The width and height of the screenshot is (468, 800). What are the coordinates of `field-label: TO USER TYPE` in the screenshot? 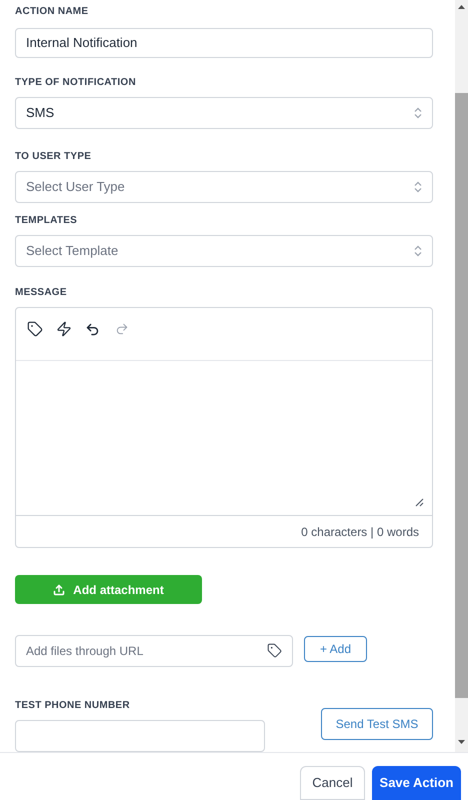 It's located at (53, 157).